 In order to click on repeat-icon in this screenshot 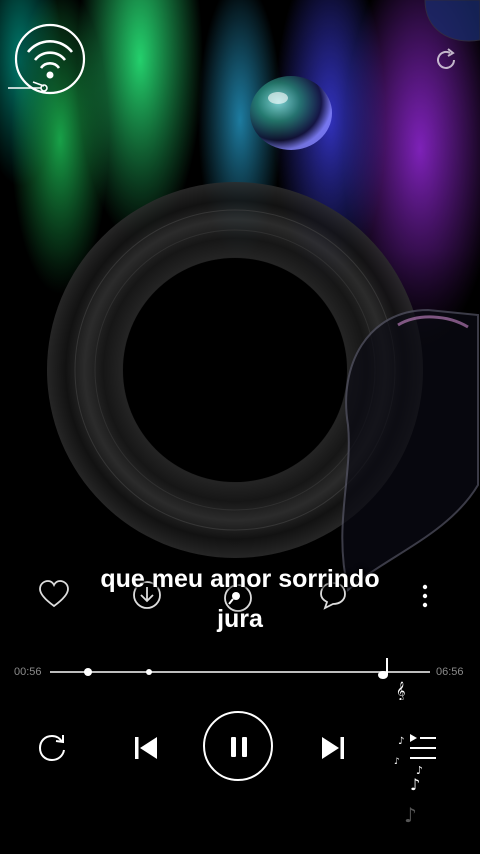, I will do `click(53, 748)`.